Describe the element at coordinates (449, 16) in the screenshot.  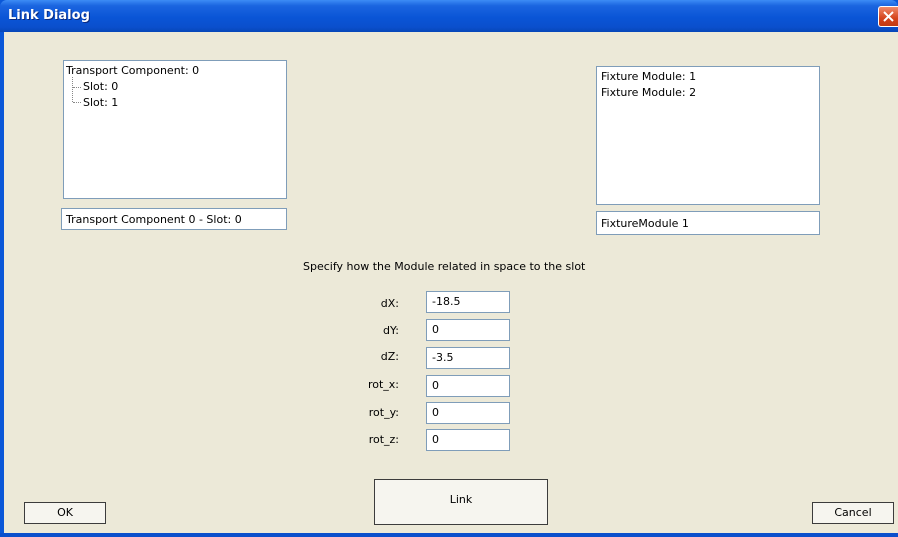
I see `title-bar: Link Dialog` at that location.